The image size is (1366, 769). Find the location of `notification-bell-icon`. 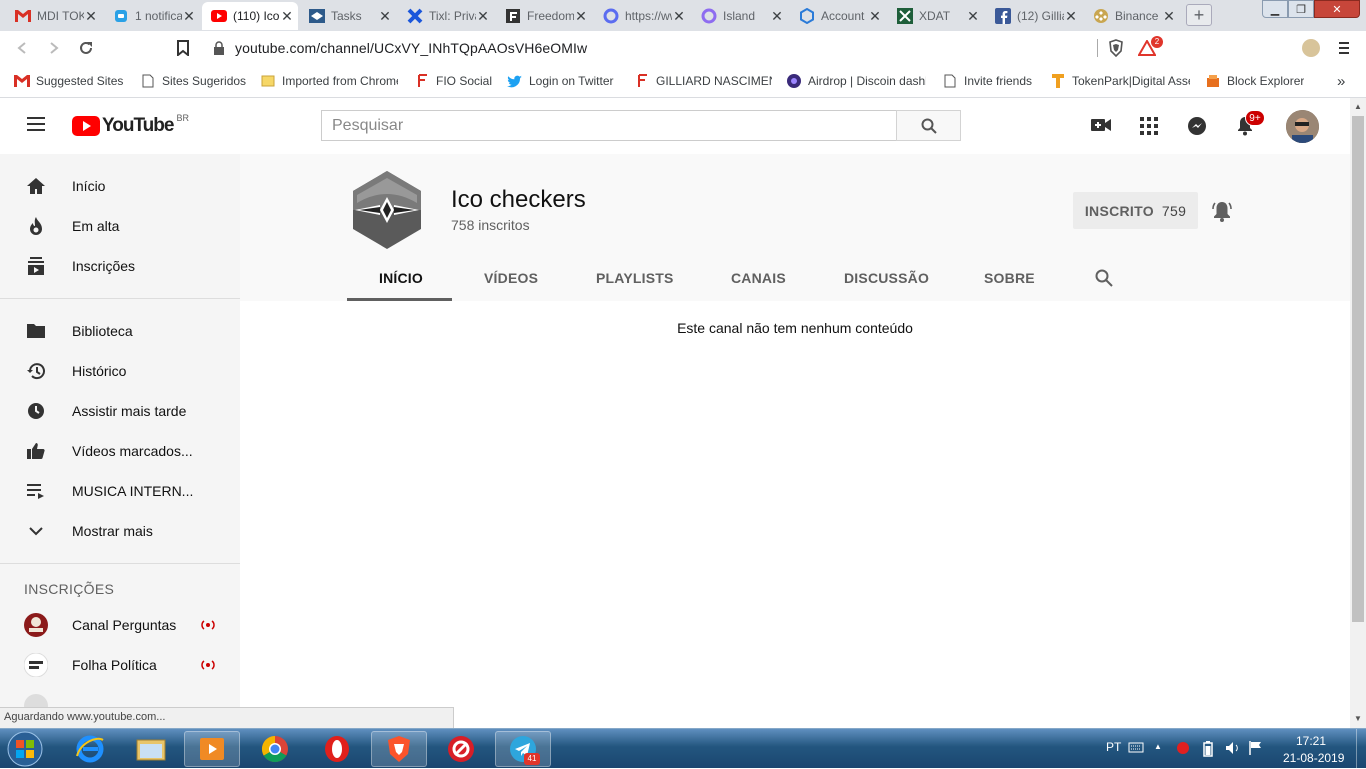

notification-bell-icon is located at coordinates (1222, 211).